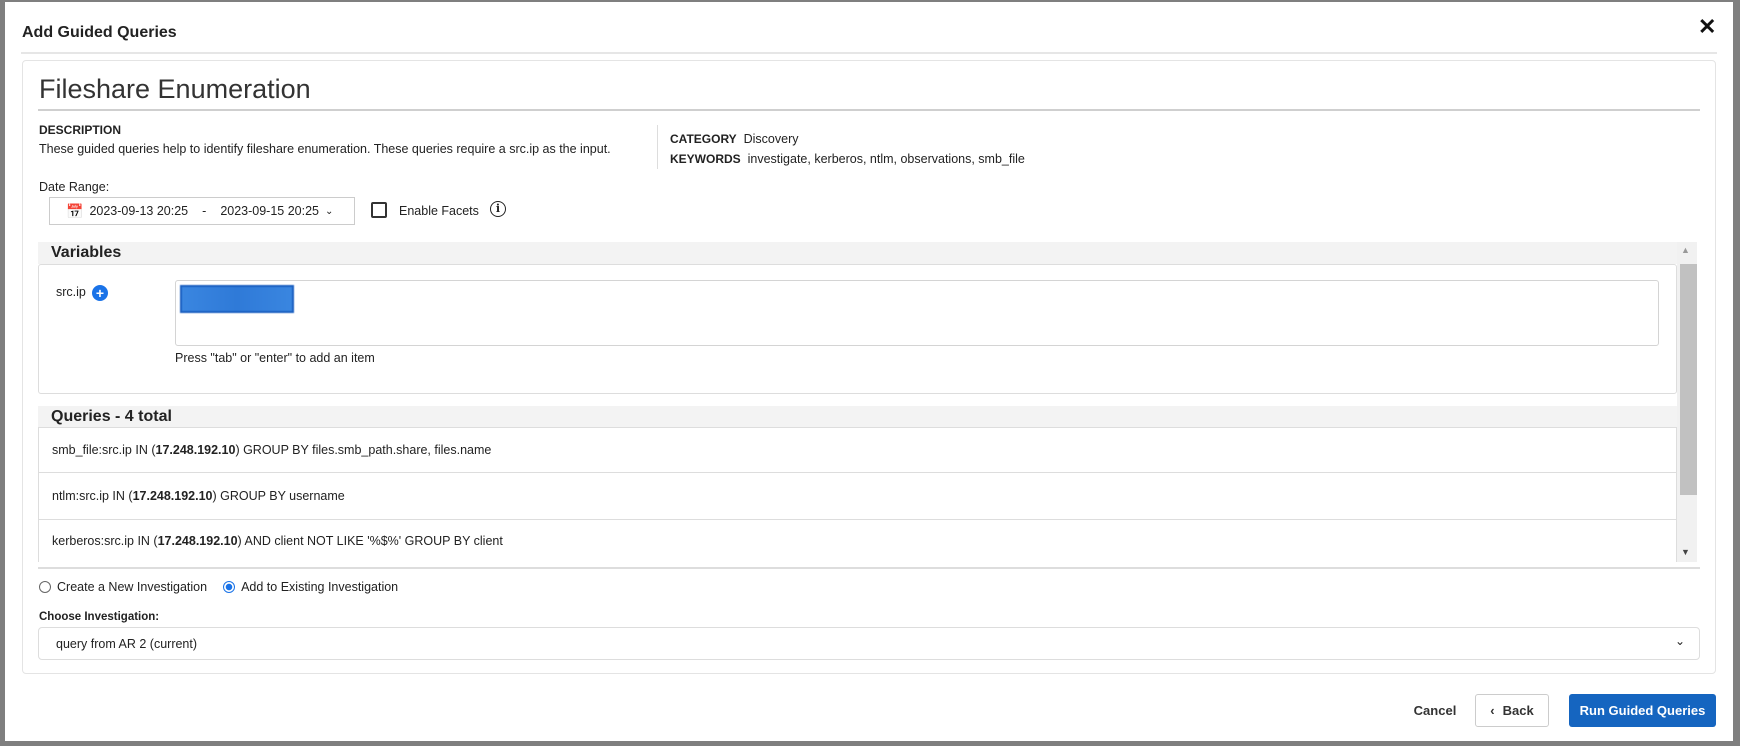 This screenshot has height=746, width=1740. Describe the element at coordinates (869, 568) in the screenshot. I see `queries-divider` at that location.